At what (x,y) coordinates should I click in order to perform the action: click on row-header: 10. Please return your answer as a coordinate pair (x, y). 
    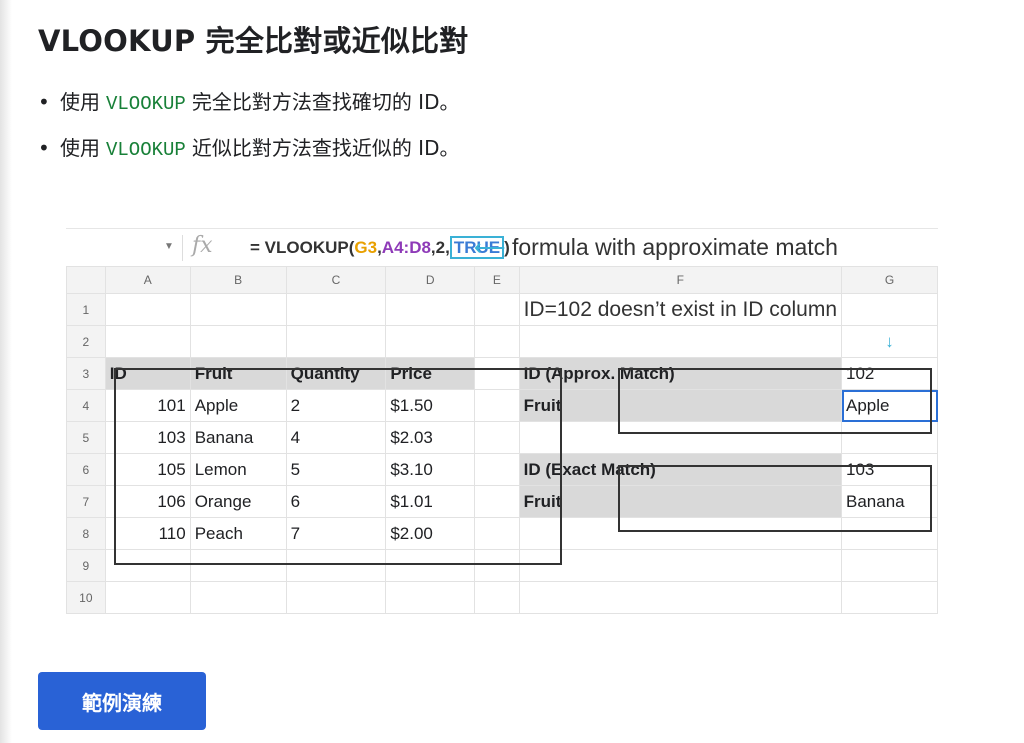
    Looking at the image, I should click on (86, 597).